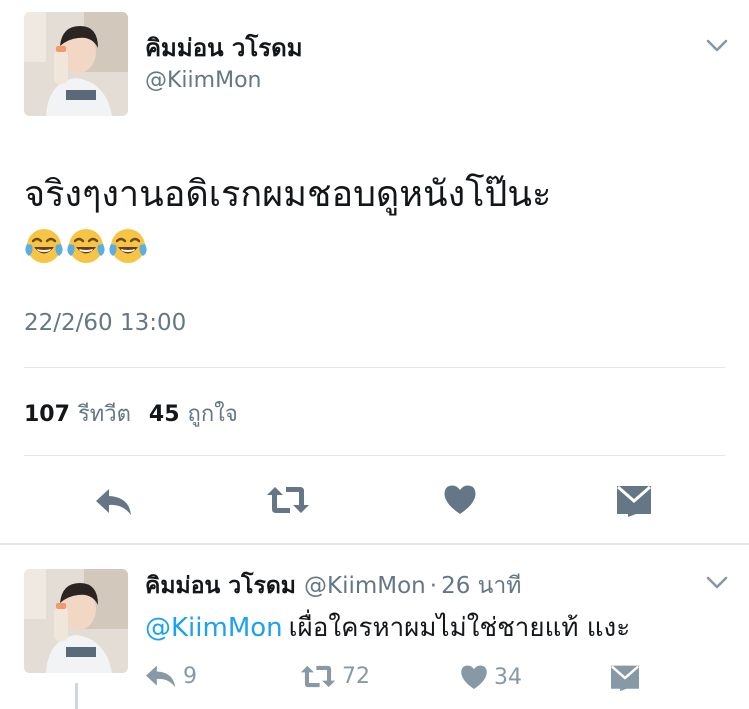 The width and height of the screenshot is (749, 709). What do you see at coordinates (481, 586) in the screenshot?
I see `tweet-time-ago: 26 นาที` at bounding box center [481, 586].